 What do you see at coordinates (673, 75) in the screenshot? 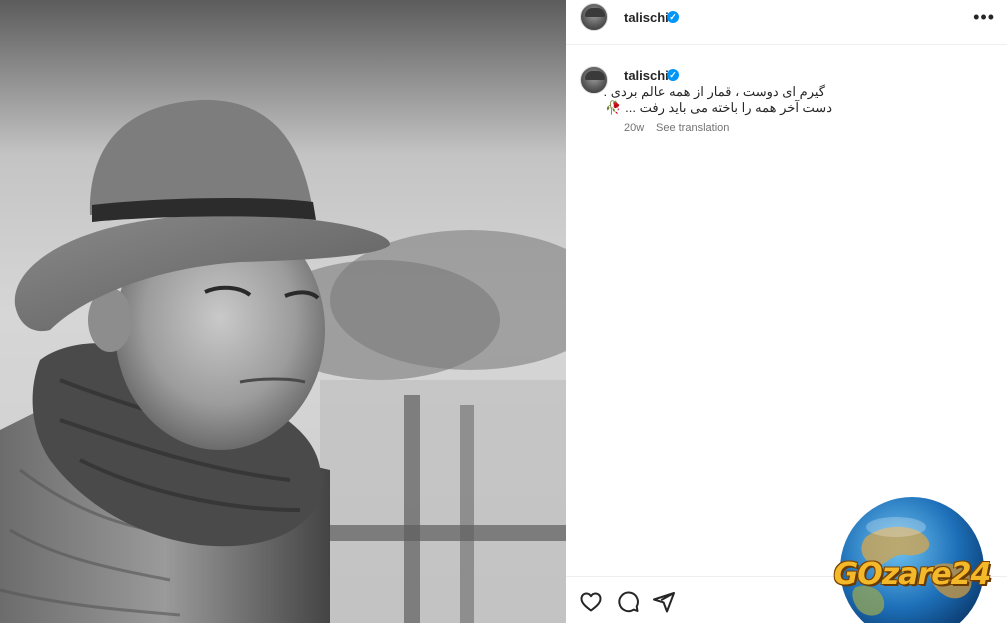
I see `caption-verified-badge-icon: ✓` at bounding box center [673, 75].